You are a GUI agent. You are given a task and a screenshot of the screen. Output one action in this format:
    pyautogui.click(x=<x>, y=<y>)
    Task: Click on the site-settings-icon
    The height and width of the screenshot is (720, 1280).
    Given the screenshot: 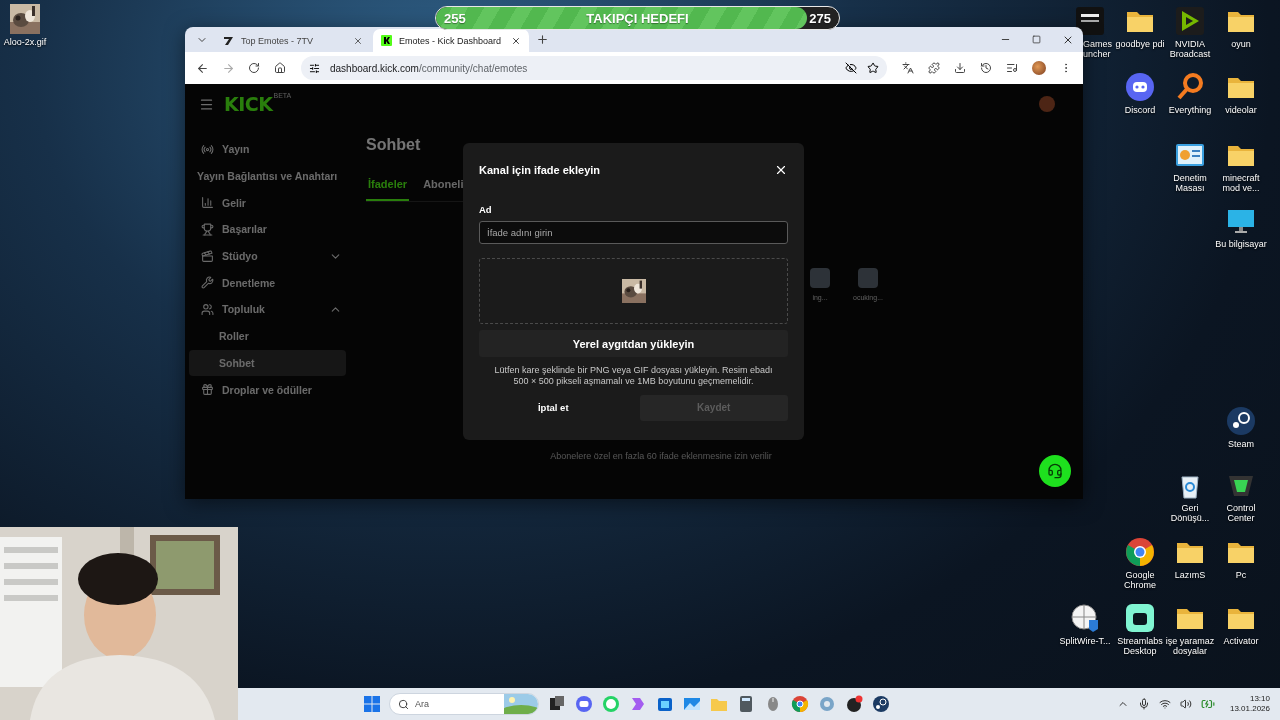 What is the action you would take?
    pyautogui.click(x=314, y=68)
    